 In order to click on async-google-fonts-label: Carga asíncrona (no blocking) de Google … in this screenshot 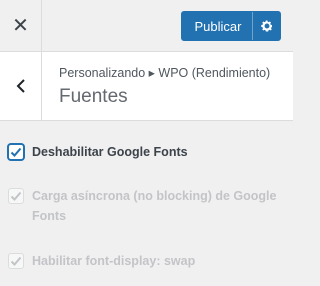, I will do `click(154, 206)`.